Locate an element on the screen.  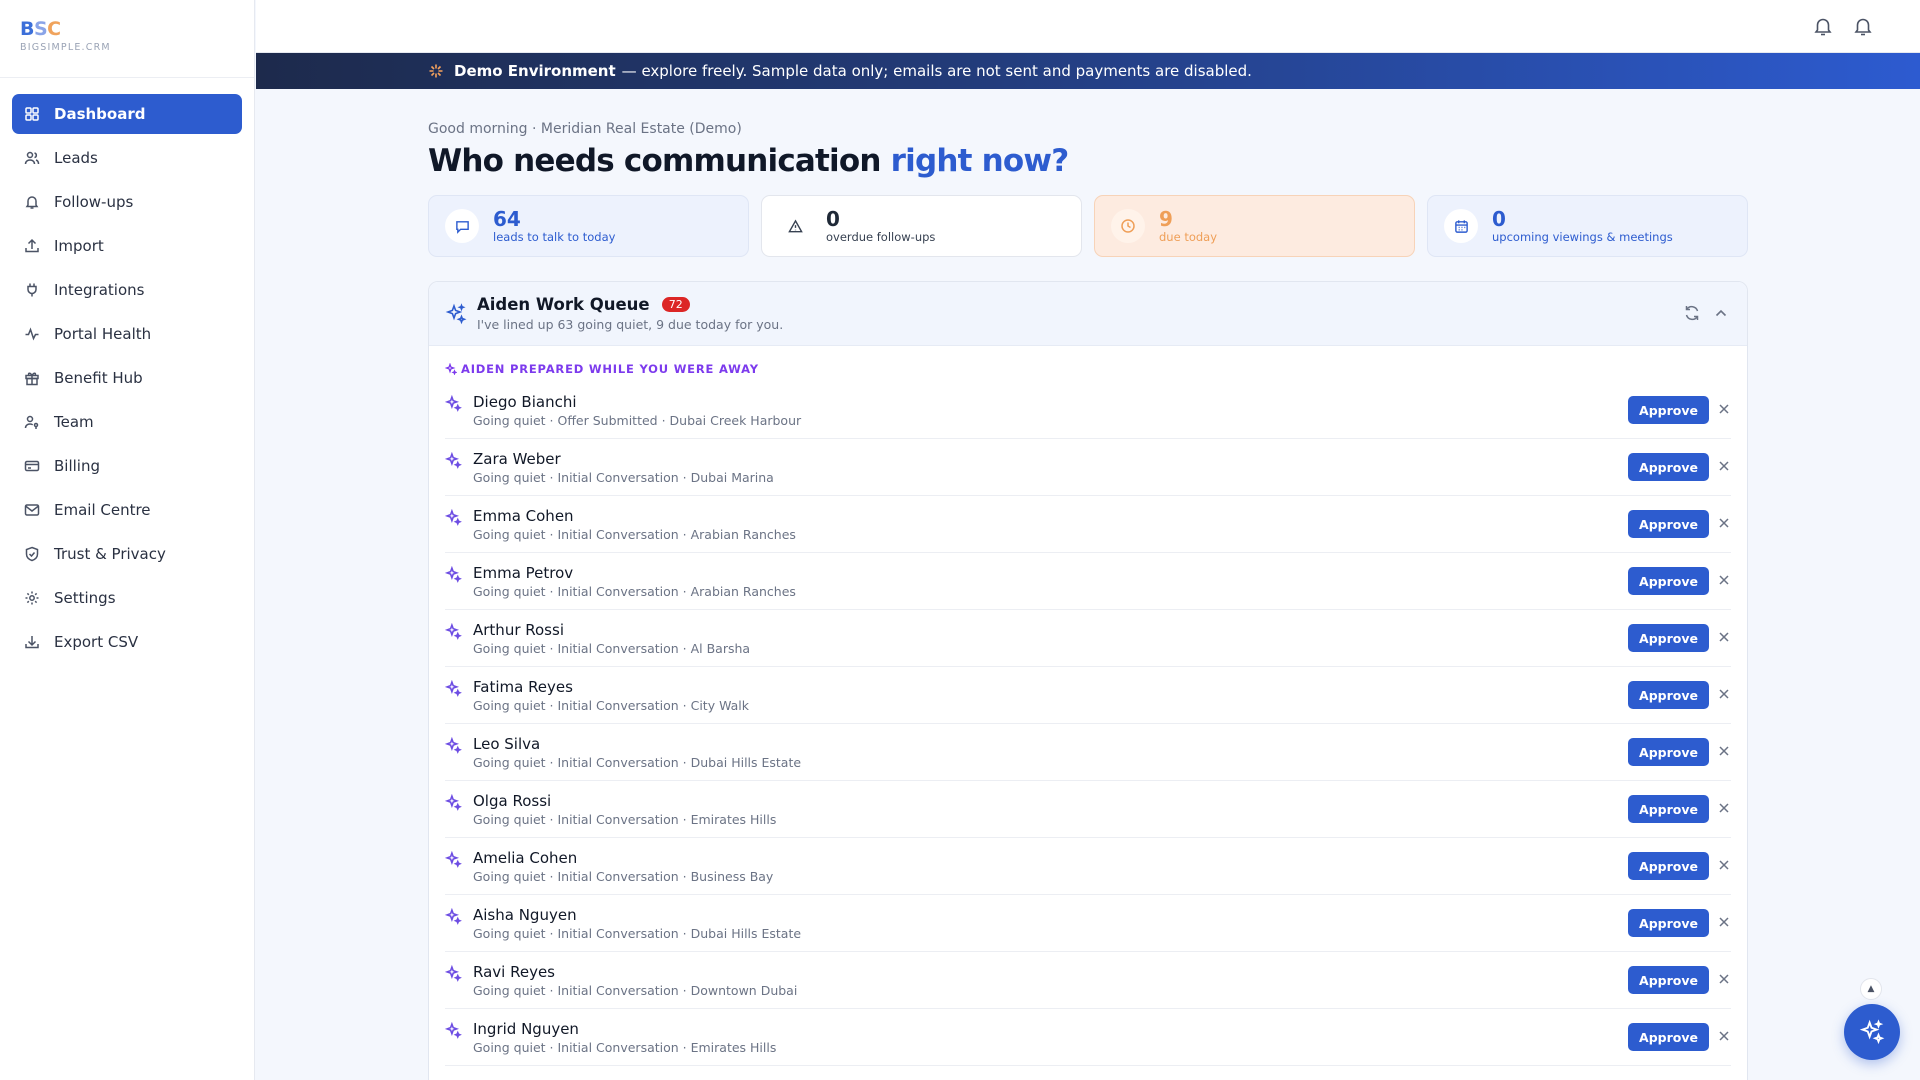
sidebar-item-trust-privacy: Trust & Privacy is located at coordinates (127, 554).